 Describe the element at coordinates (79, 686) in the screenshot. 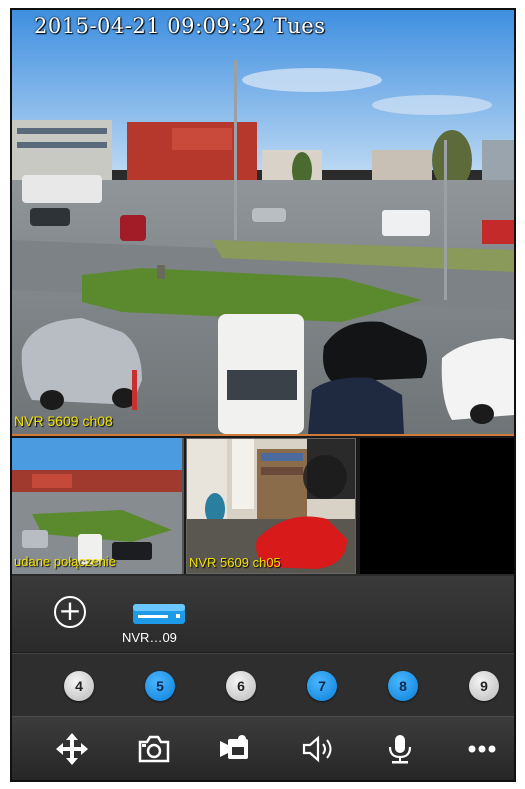

I see `channel-button-4: 4` at that location.